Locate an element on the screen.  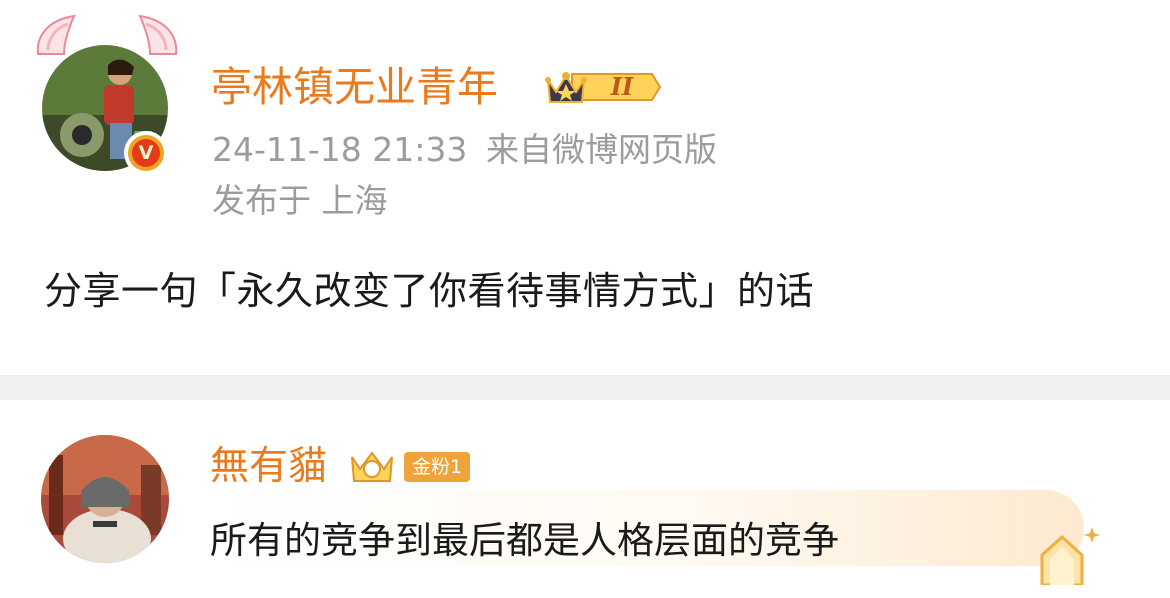
verified-badge: V is located at coordinates (146, 153).